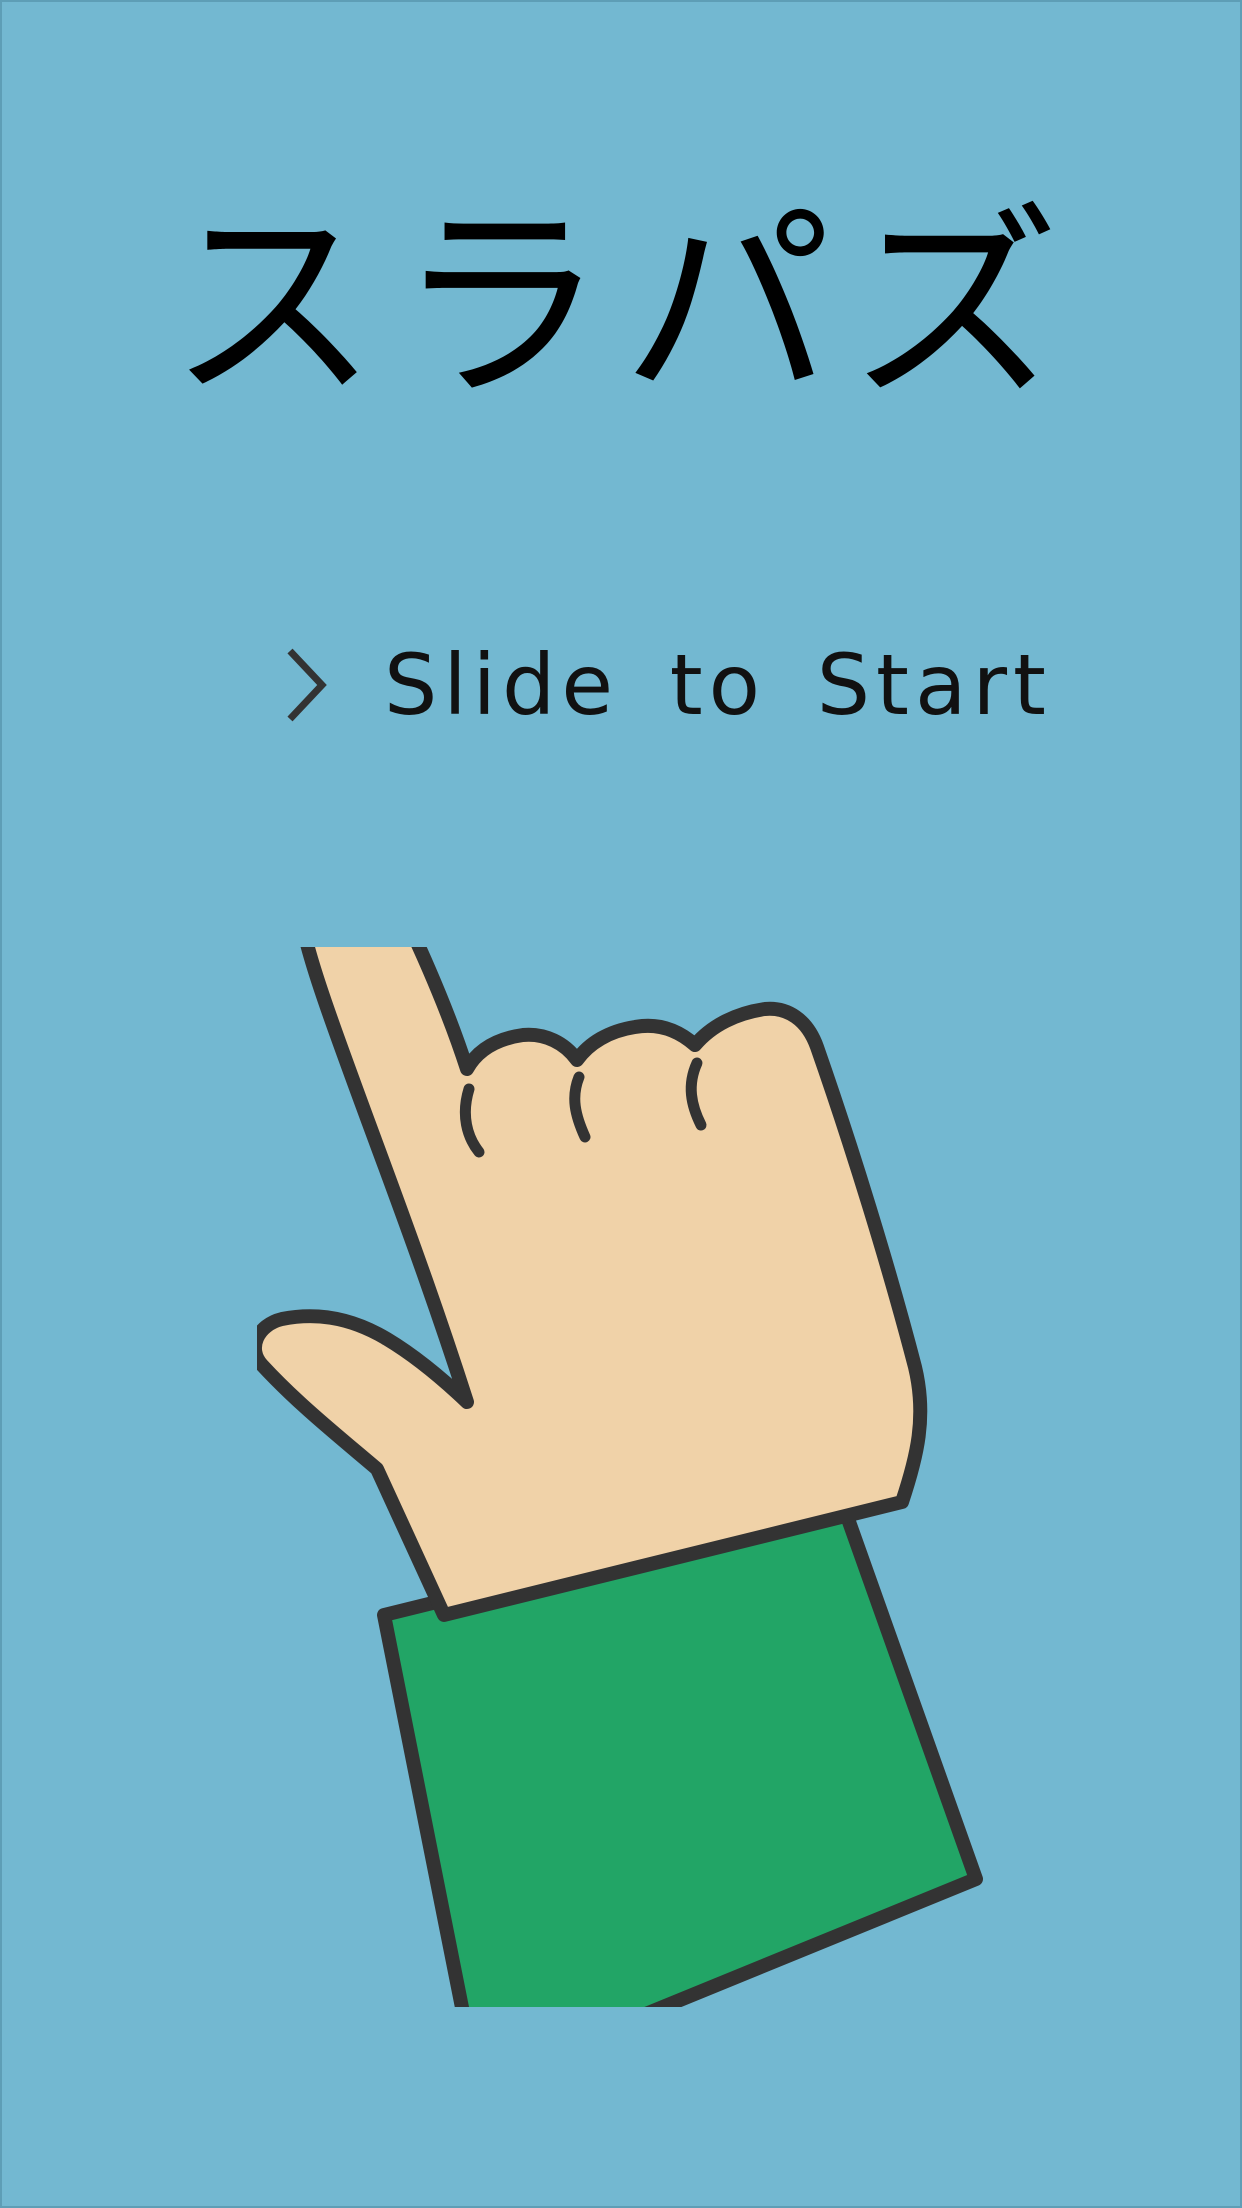  I want to click on chevron-right-icon, so click(307, 685).